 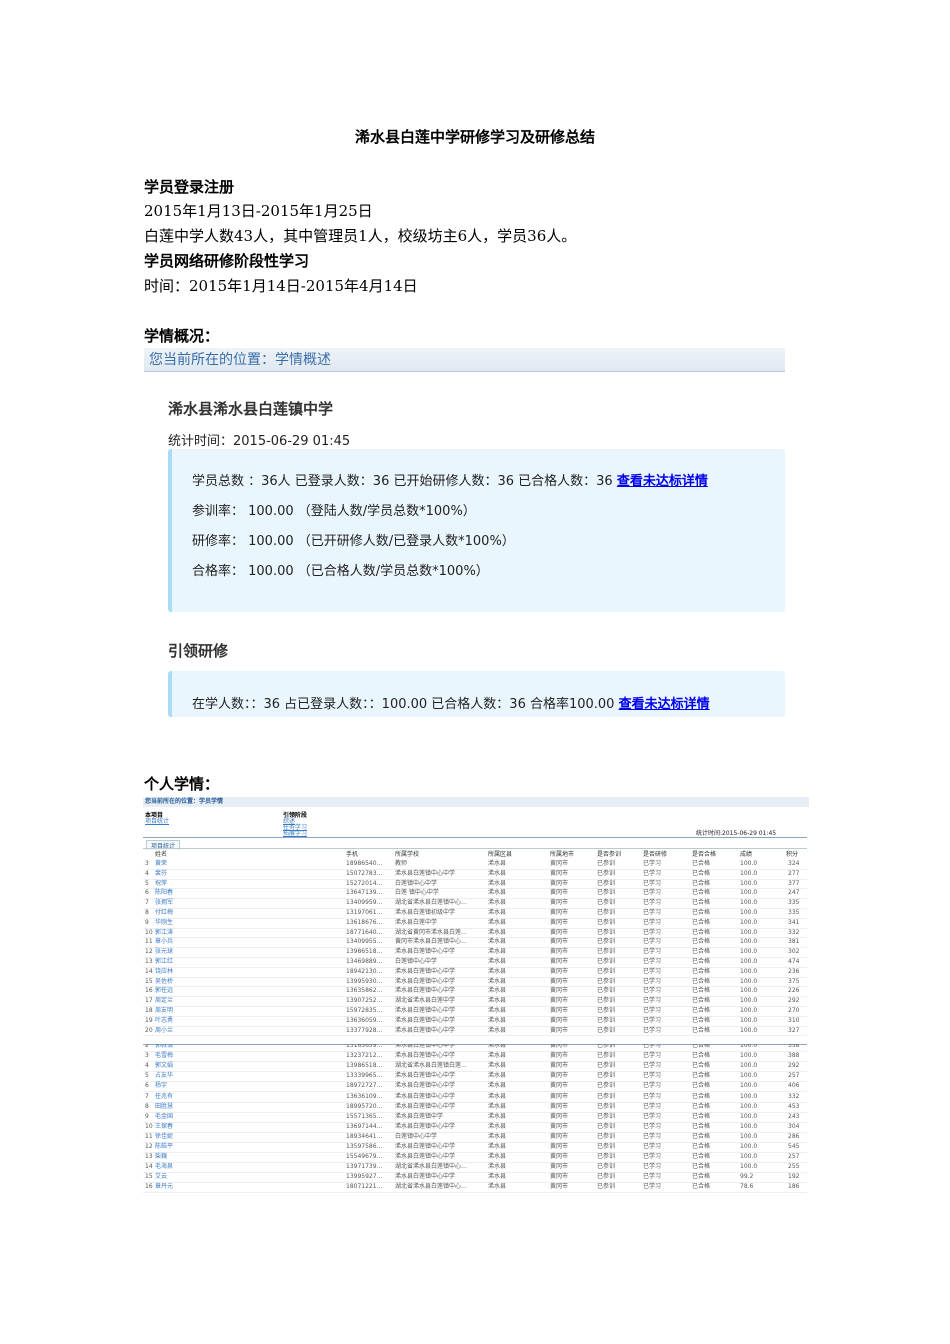 What do you see at coordinates (164, 942) in the screenshot?
I see `student-name-link: 章小兵` at bounding box center [164, 942].